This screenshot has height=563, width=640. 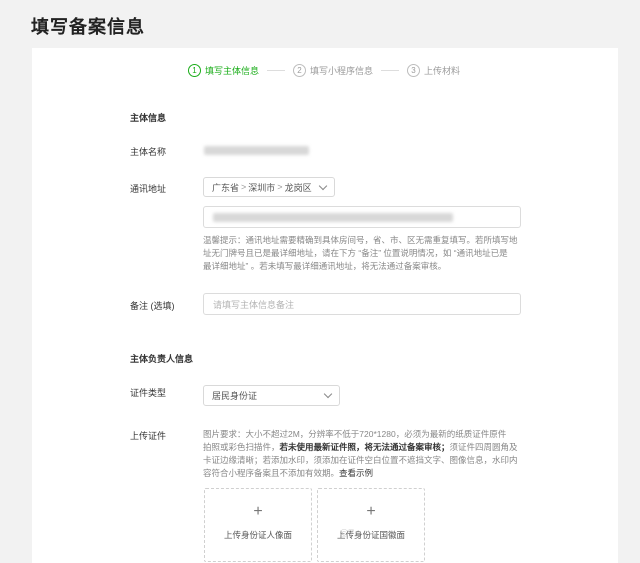 I want to click on address-hint-line-3: 最详细地址” 。若未填写最详细通讯地址，将无法通过备案审核。, so click(x=325, y=266).